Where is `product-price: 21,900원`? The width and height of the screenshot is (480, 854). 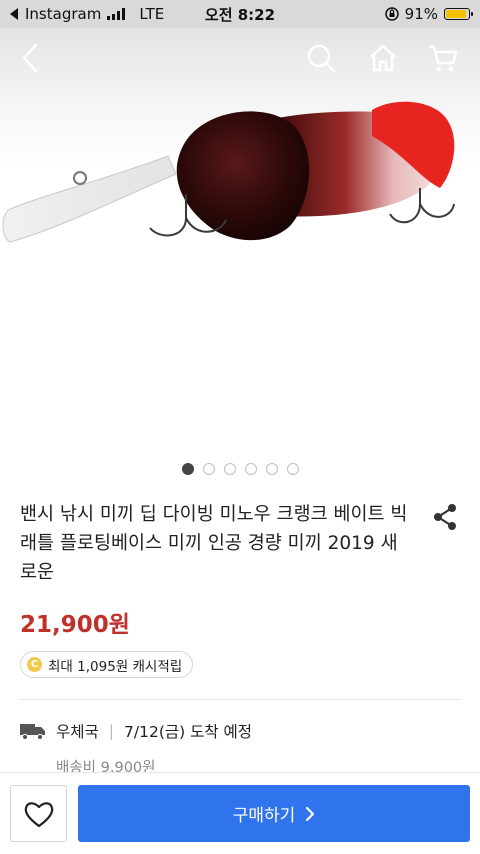
product-price: 21,900원 is located at coordinates (75, 625).